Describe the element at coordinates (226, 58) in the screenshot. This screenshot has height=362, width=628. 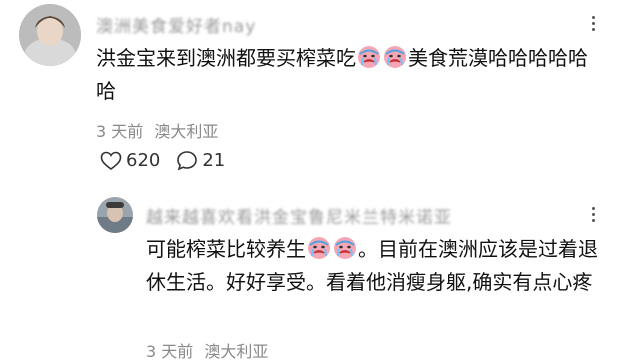
I see `text-segment: 洪金宝来到澳洲都要买榨菜吃` at that location.